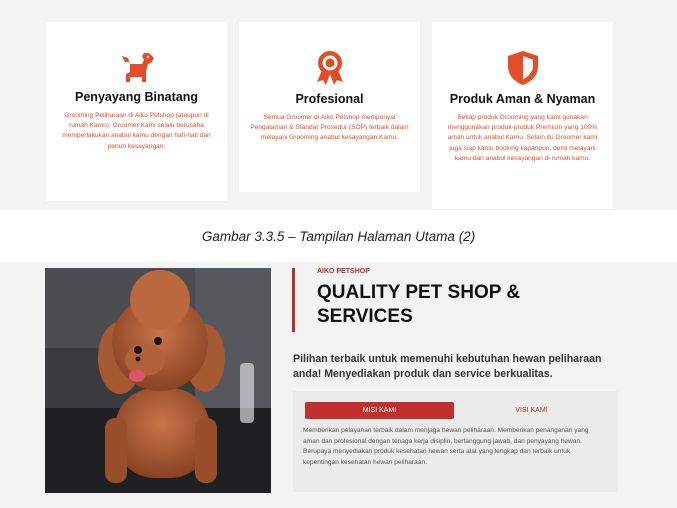 The image size is (677, 508). What do you see at coordinates (329, 68) in the screenshot?
I see `award-ribbon-icon` at bounding box center [329, 68].